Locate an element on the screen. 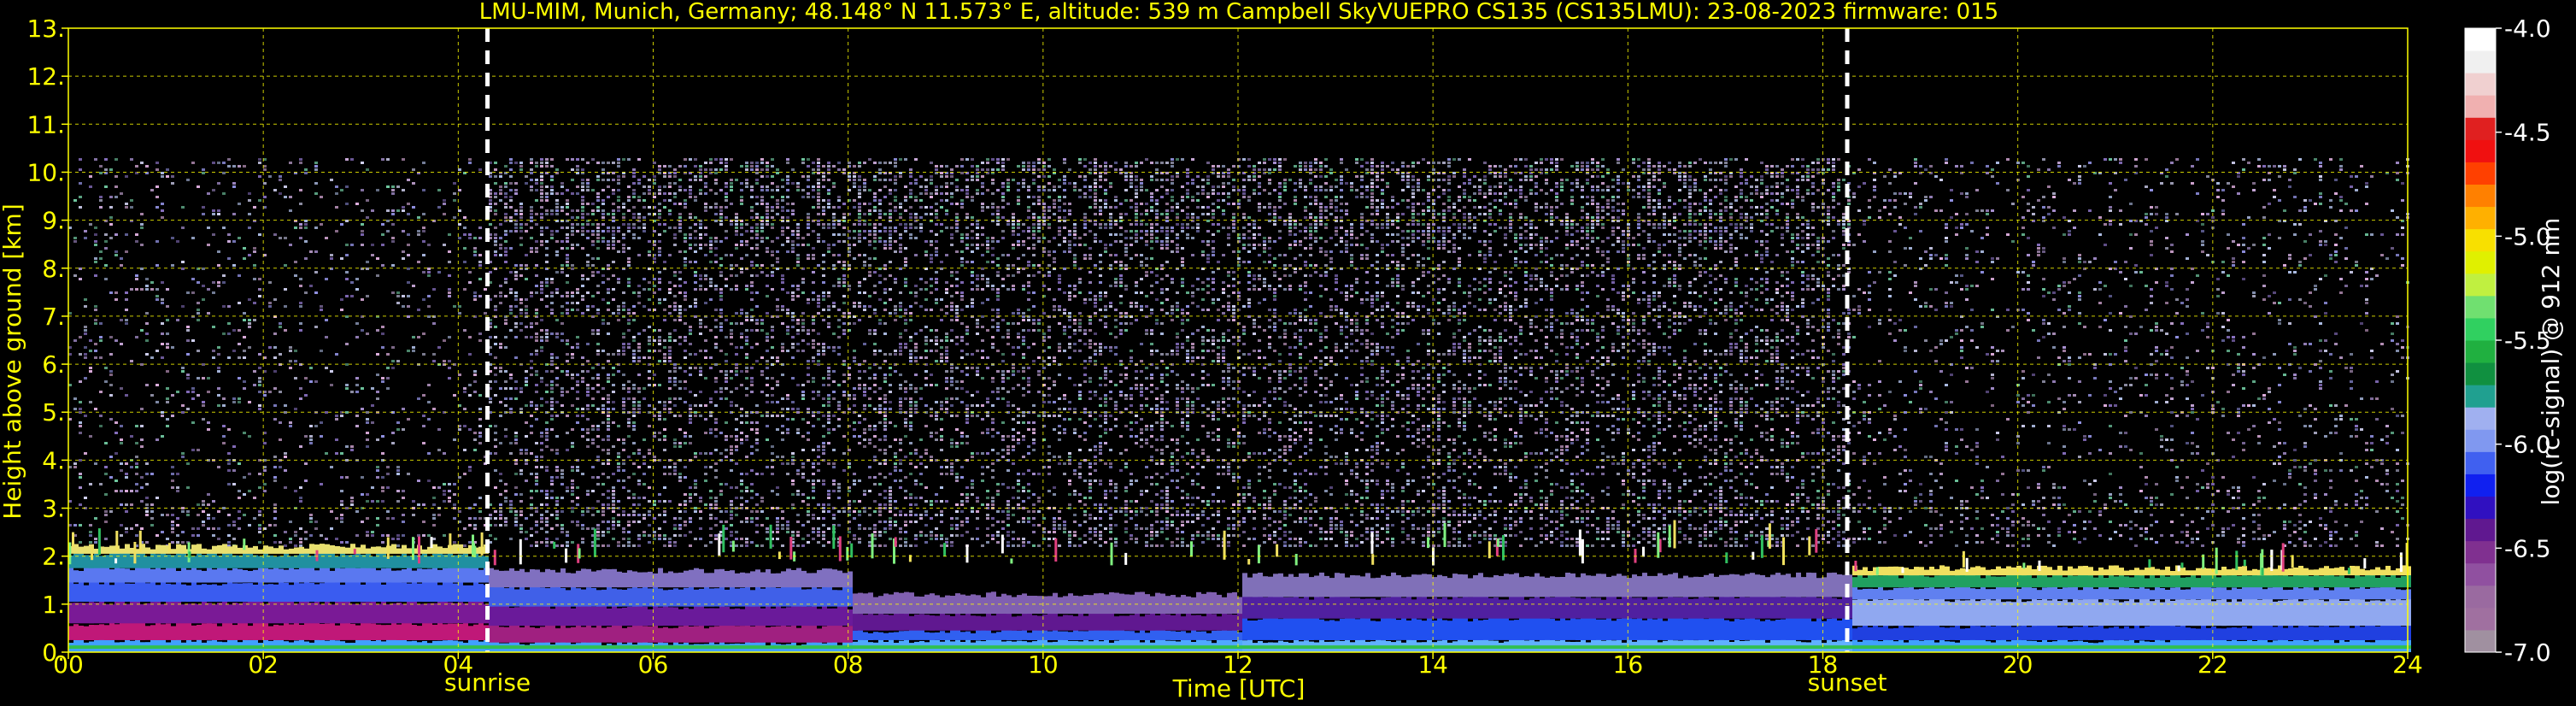 The height and width of the screenshot is (706, 2576). y-tick-label: 13. is located at coordinates (45, 29).